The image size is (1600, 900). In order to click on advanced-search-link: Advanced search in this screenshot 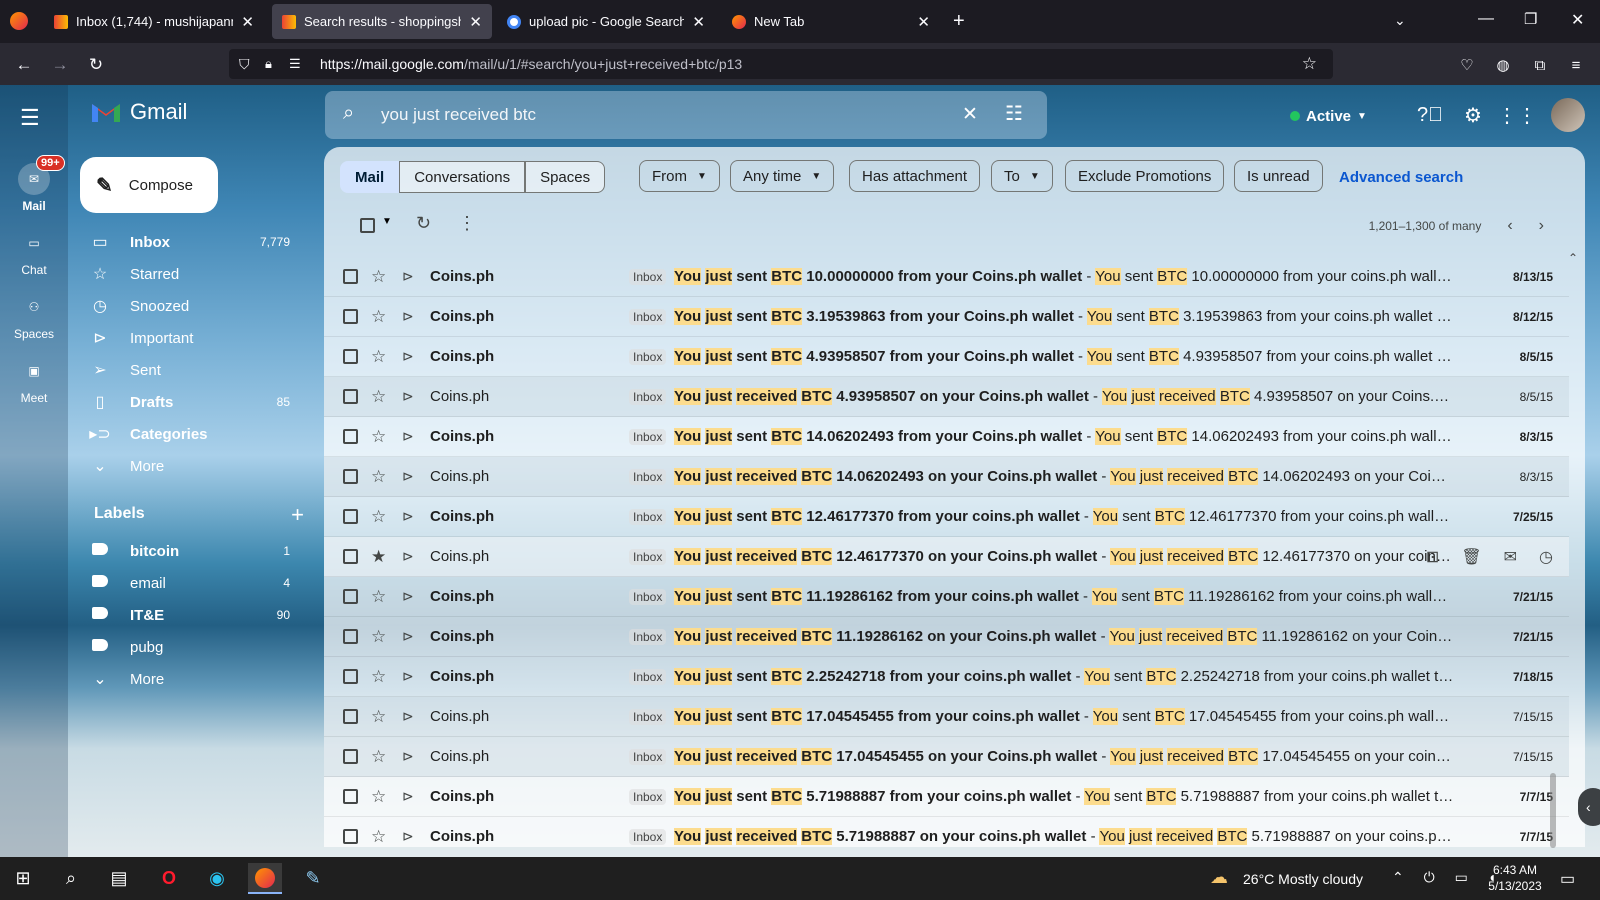, I will do `click(1401, 177)`.